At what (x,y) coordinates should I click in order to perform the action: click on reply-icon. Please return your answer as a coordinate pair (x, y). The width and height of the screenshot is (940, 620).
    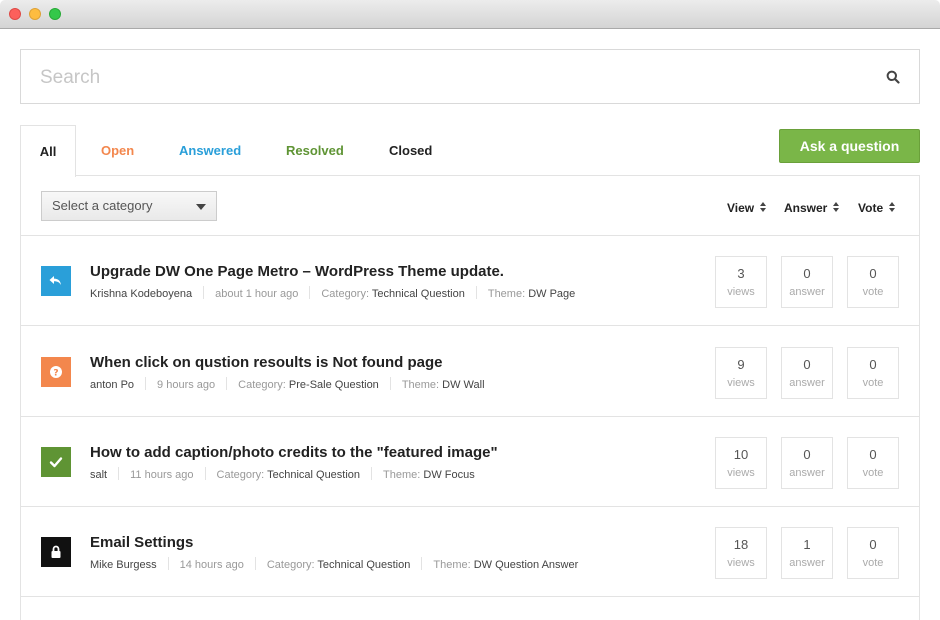
    Looking at the image, I should click on (56, 281).